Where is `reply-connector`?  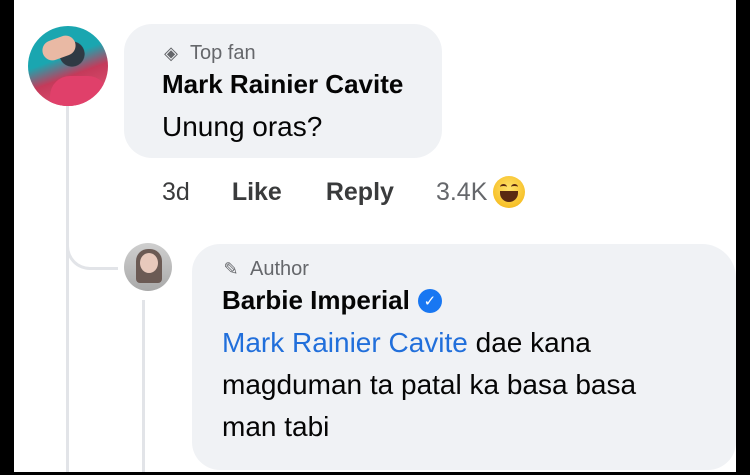
reply-connector is located at coordinates (92, 250).